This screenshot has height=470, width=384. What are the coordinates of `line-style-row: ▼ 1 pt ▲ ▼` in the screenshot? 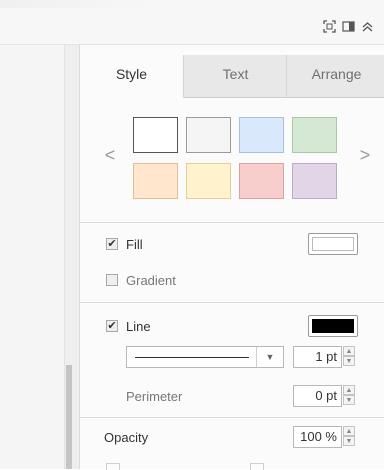 It's located at (232, 358).